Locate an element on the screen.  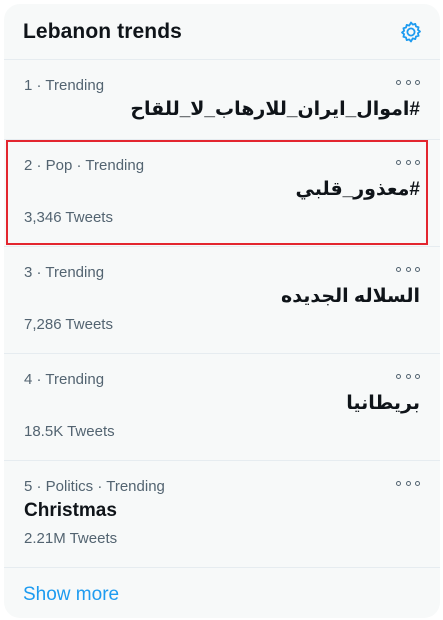
trends-title: Lebanon trends is located at coordinates (102, 31).